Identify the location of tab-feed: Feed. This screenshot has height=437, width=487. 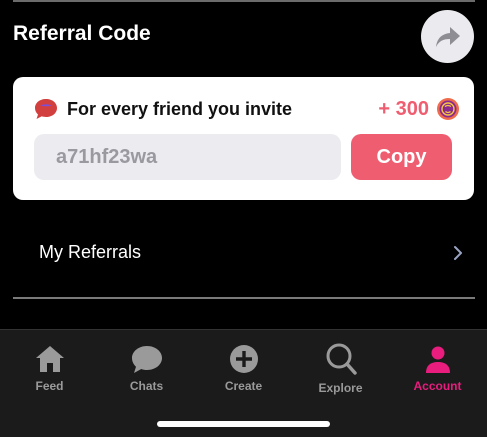
(49, 370).